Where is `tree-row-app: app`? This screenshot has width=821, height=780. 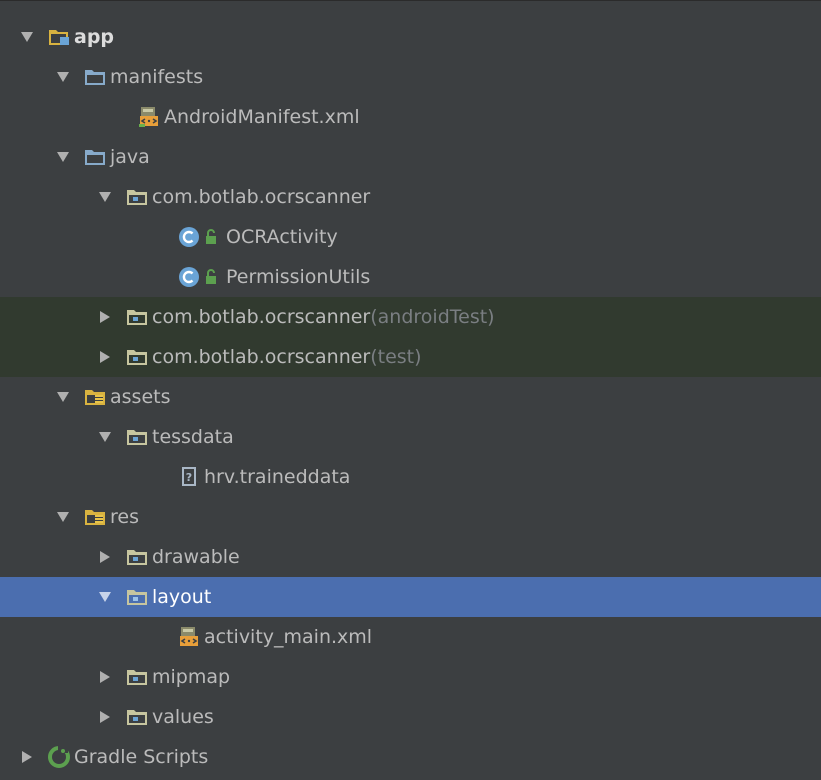
tree-row-app: app is located at coordinates (410, 37).